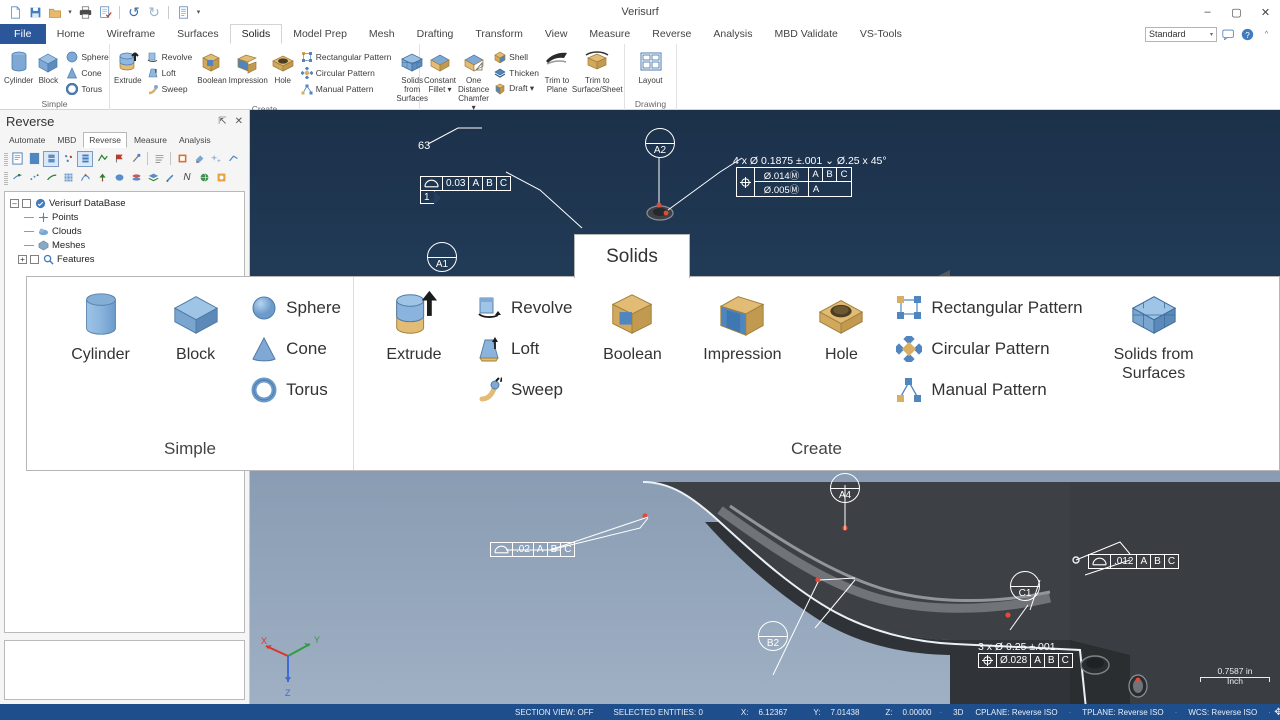 The height and width of the screenshot is (720, 1280). Describe the element at coordinates (805, 34) in the screenshot. I see `tab-mbd-validate: MBD Validate` at that location.